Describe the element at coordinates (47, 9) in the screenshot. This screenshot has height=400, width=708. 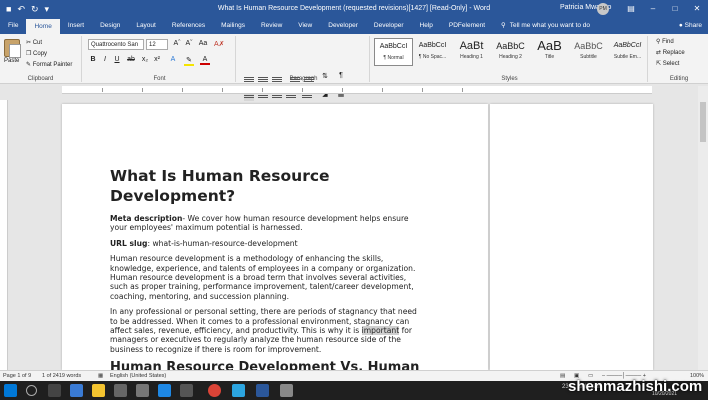
I see `customize-qat-icon: ▾` at that location.